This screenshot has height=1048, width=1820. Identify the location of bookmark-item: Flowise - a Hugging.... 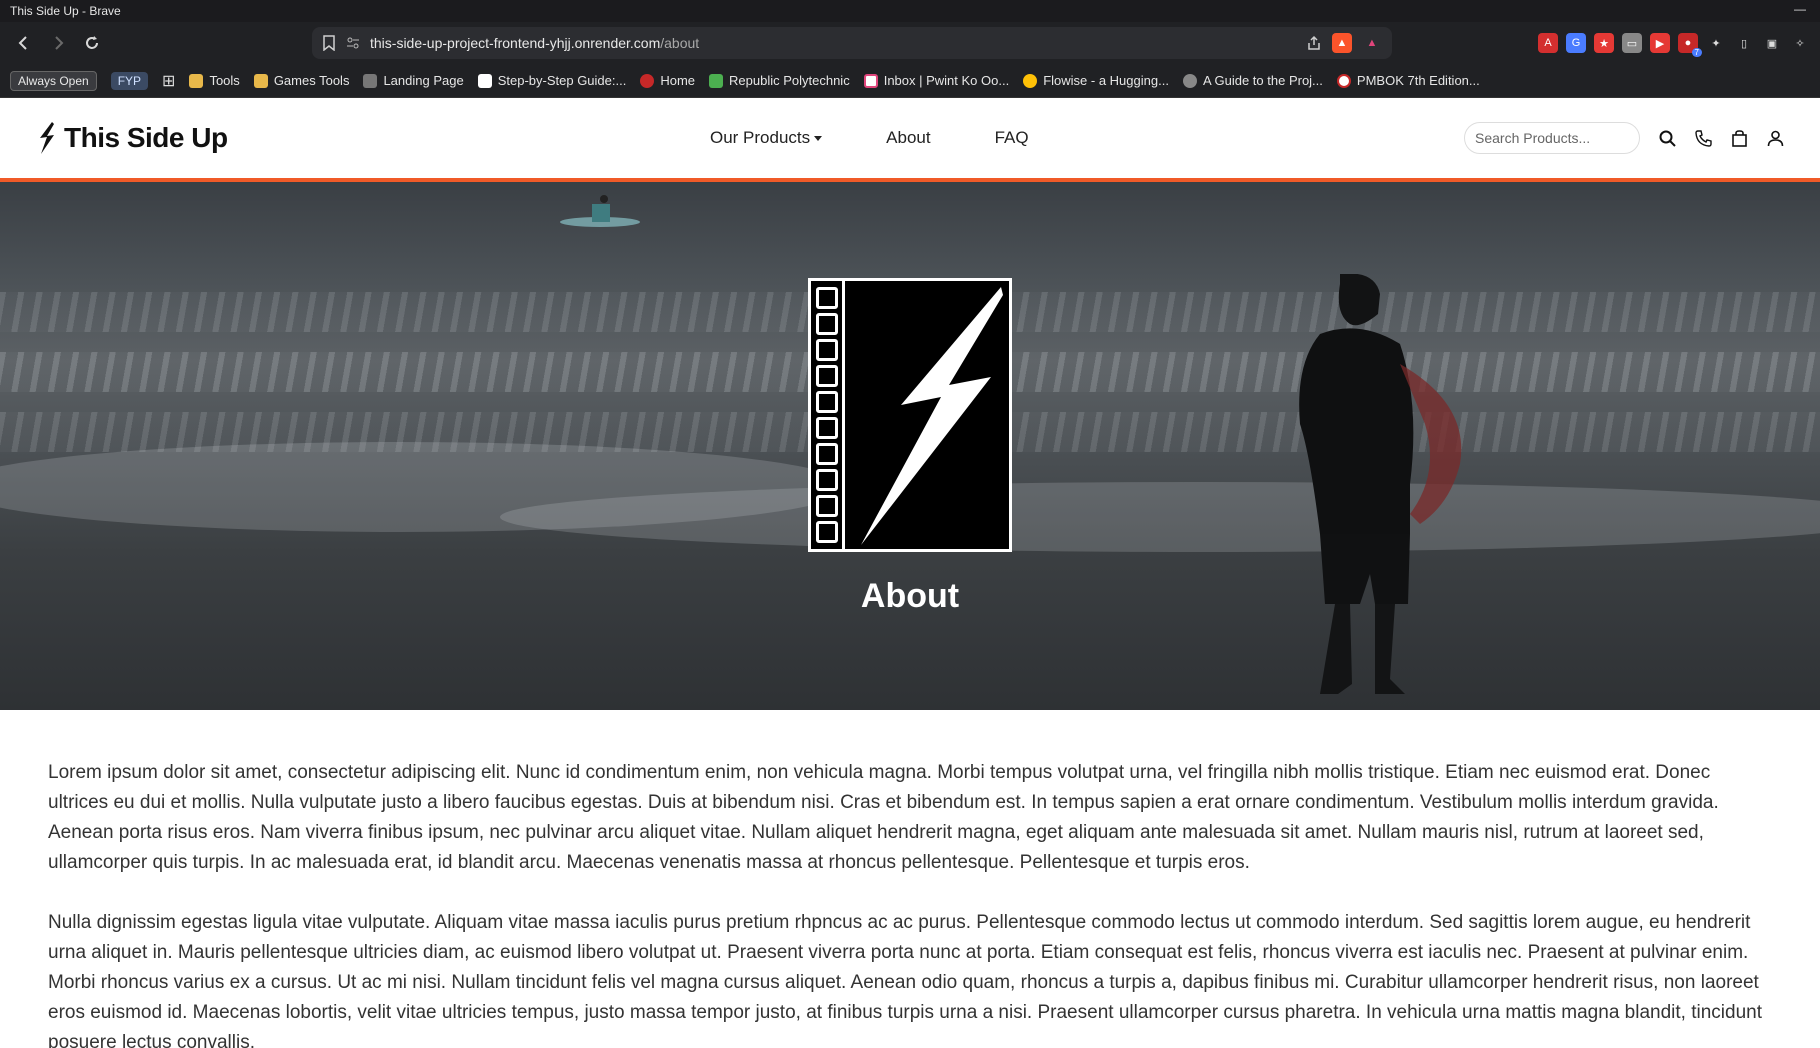
(1096, 80).